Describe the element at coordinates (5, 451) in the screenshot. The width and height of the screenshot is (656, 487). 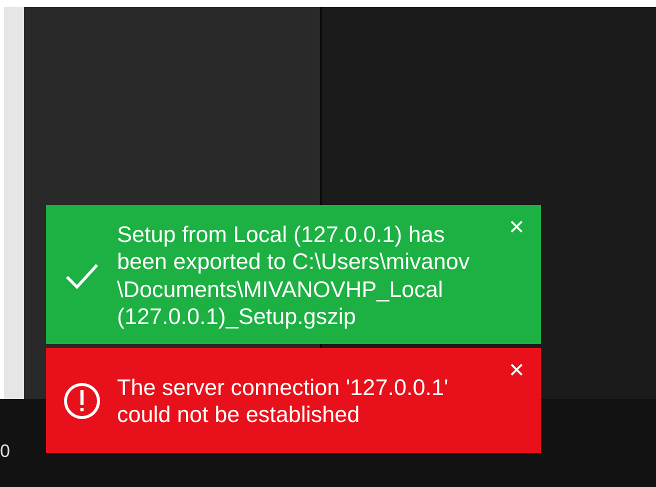
I see `corner-text: 0` at that location.